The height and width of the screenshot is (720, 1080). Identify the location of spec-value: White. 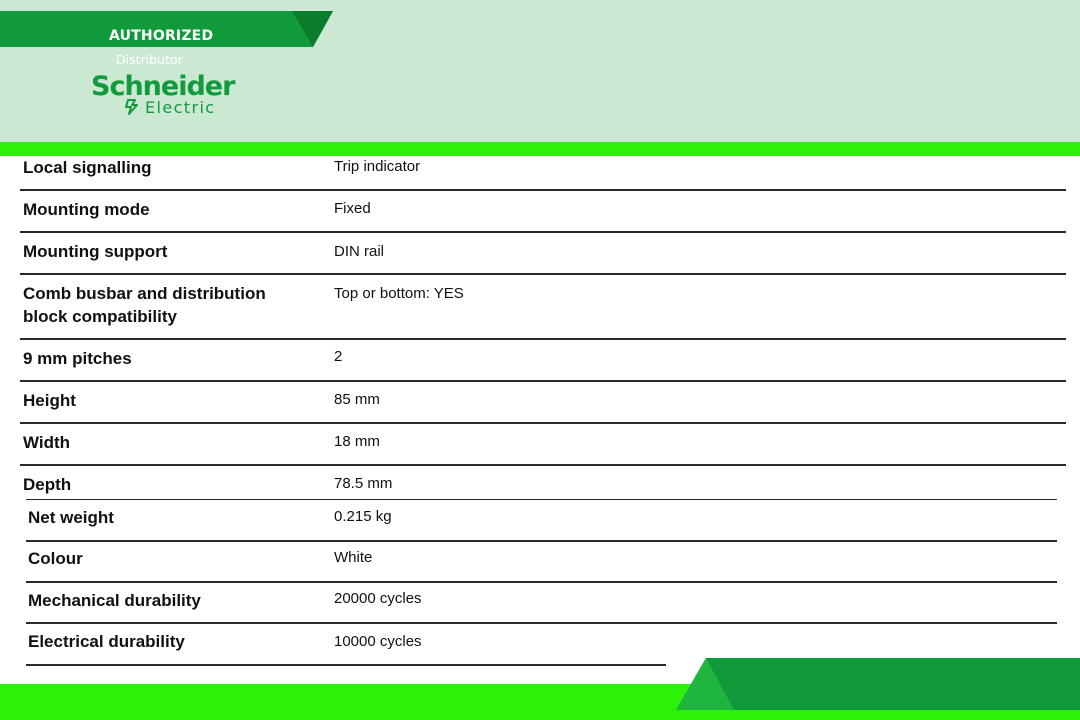
(353, 557).